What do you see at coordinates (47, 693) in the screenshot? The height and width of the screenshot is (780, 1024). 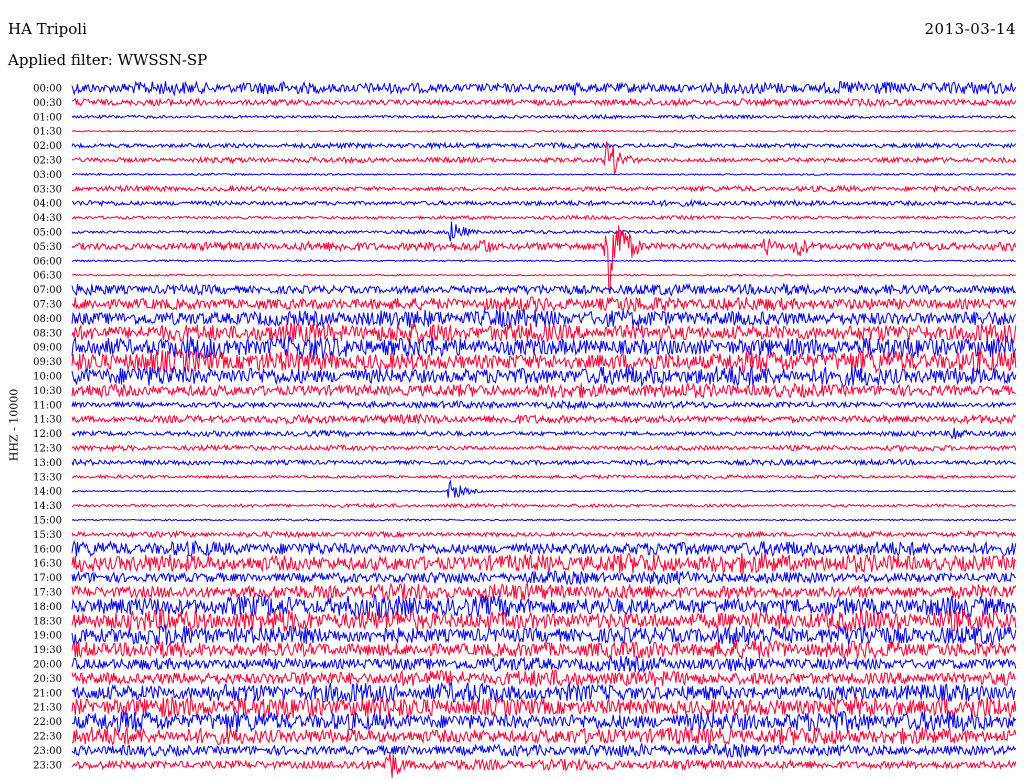 I see `row-time-label: 21:00` at bounding box center [47, 693].